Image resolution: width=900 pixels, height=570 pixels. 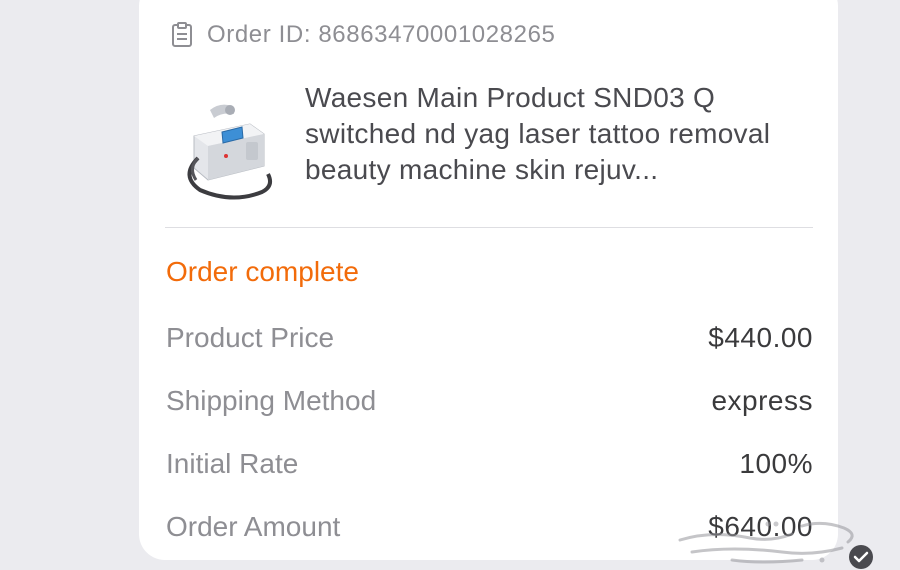 I want to click on detail-label: Initial Rate, so click(x=232, y=463).